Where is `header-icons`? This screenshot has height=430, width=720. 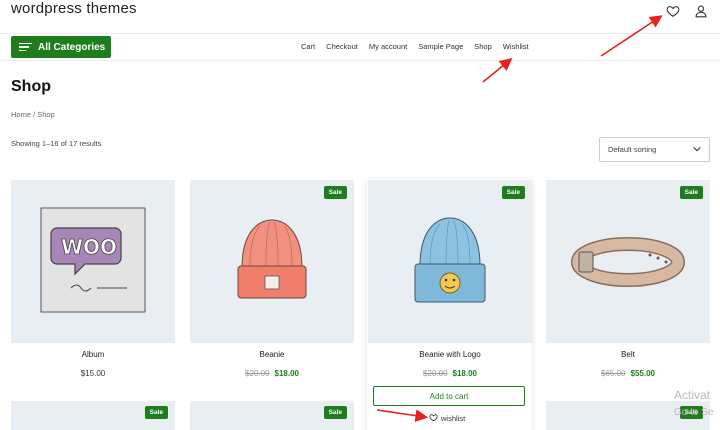
header-icons is located at coordinates (687, 11).